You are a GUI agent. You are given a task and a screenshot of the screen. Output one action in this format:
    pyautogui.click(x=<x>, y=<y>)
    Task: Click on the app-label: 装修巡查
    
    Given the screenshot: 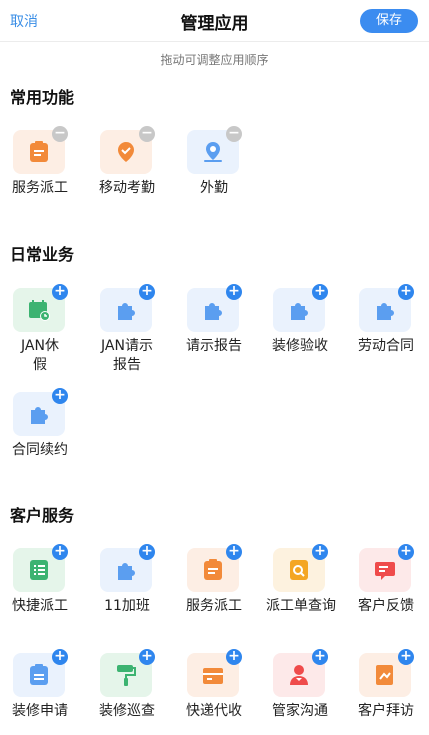 What is the action you would take?
    pyautogui.click(x=127, y=711)
    